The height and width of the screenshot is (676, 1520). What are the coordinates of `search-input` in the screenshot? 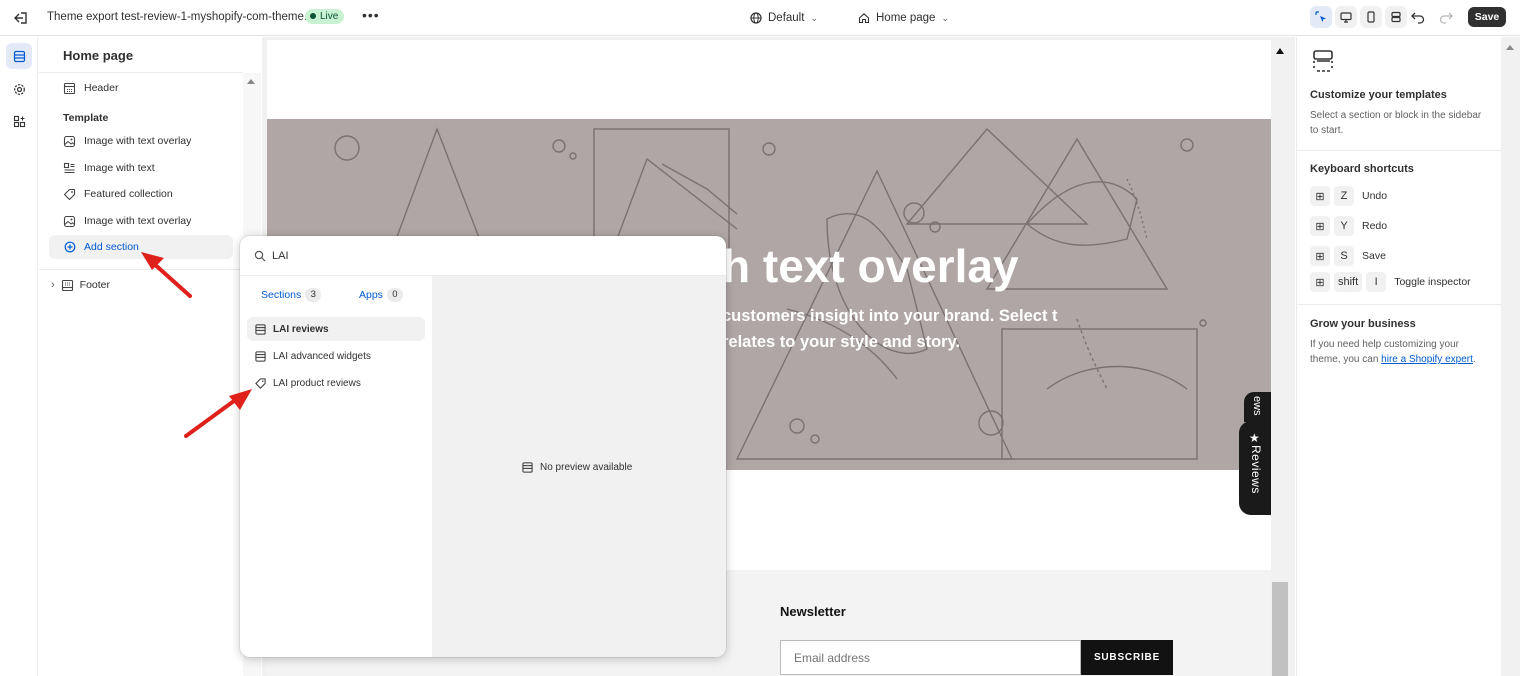 It's located at (422, 256).